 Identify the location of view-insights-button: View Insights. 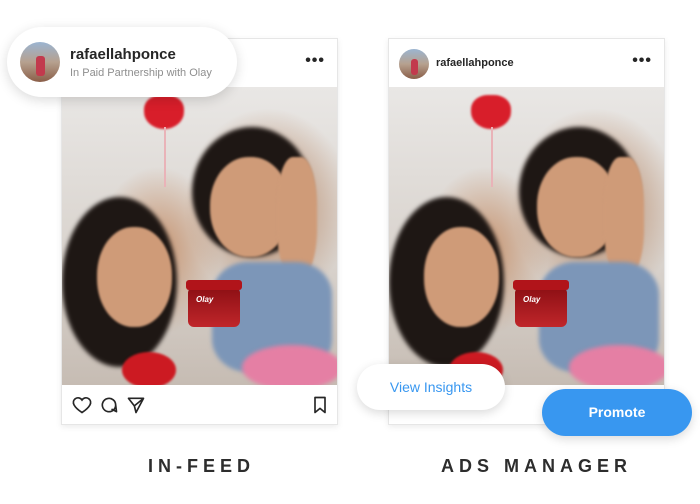
(431, 387).